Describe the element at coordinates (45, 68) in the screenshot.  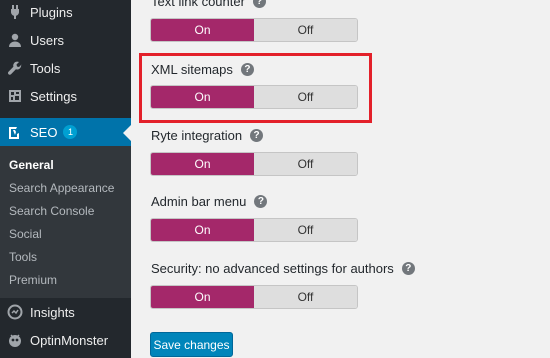
I see `menu-label: Tools` at that location.